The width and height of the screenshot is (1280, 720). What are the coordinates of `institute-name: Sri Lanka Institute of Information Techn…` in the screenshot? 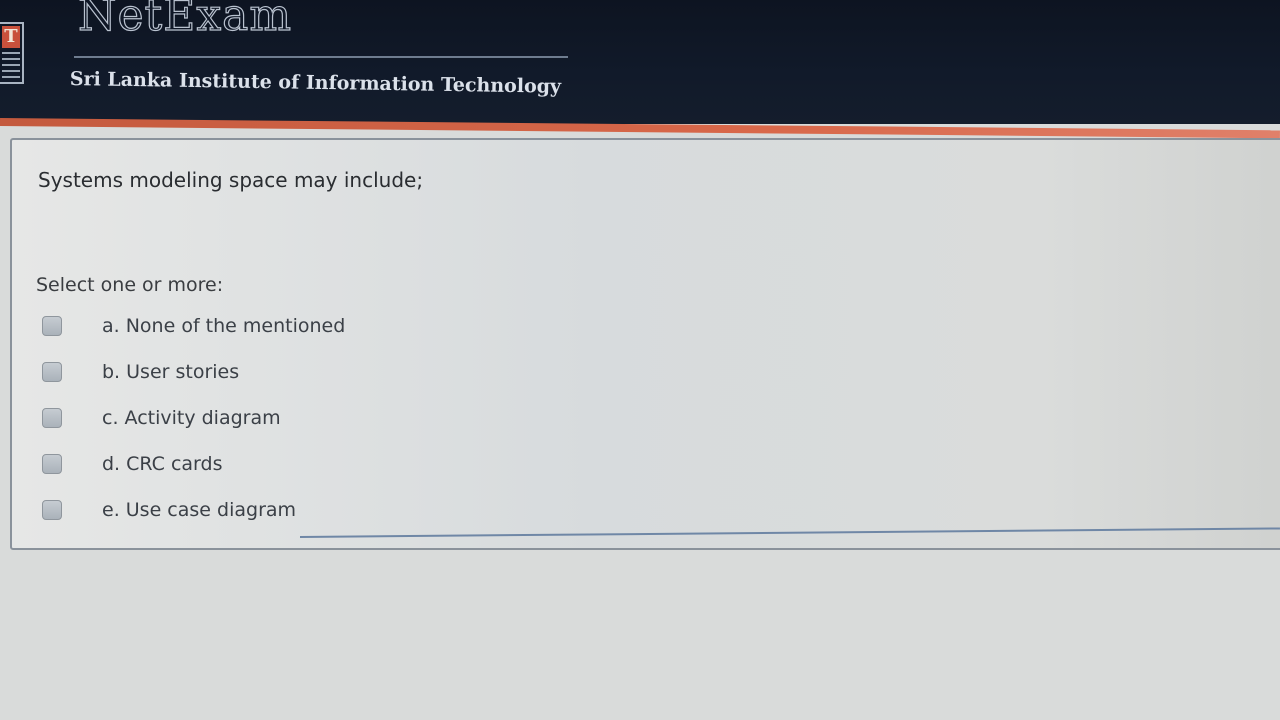 It's located at (315, 83).